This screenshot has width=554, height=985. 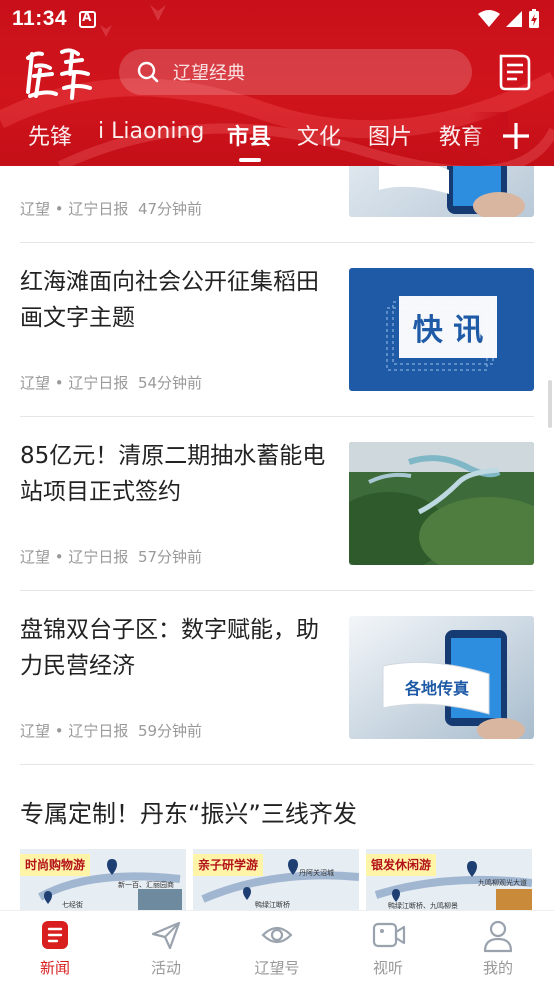 I want to click on notification-app-icon, so click(x=88, y=19).